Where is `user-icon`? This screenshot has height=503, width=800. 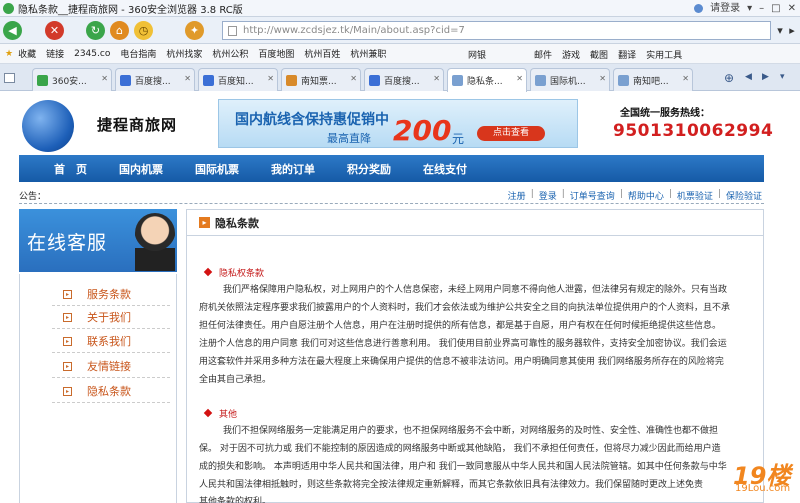 user-icon is located at coordinates (699, 8).